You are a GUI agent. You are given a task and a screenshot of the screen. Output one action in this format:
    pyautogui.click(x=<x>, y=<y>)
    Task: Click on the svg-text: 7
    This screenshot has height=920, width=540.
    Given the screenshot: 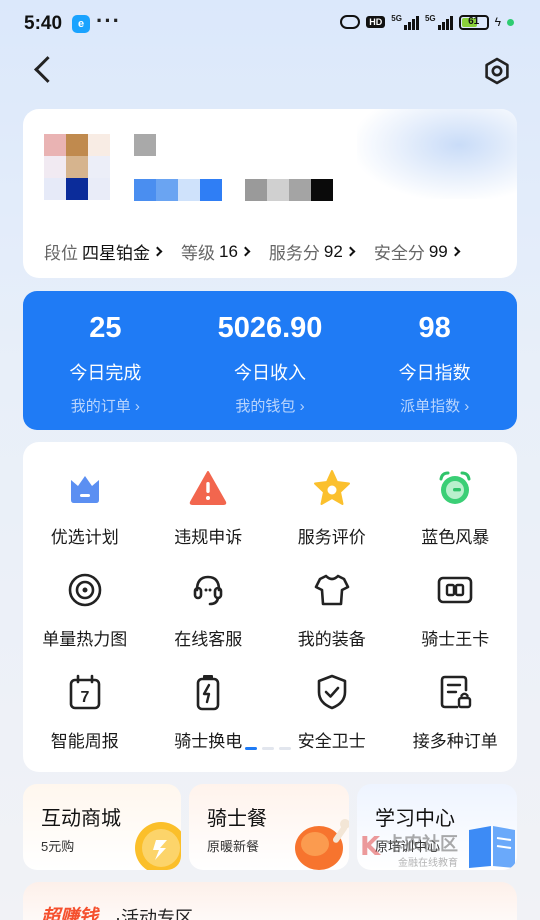 What is the action you would take?
    pyautogui.click(x=84, y=697)
    